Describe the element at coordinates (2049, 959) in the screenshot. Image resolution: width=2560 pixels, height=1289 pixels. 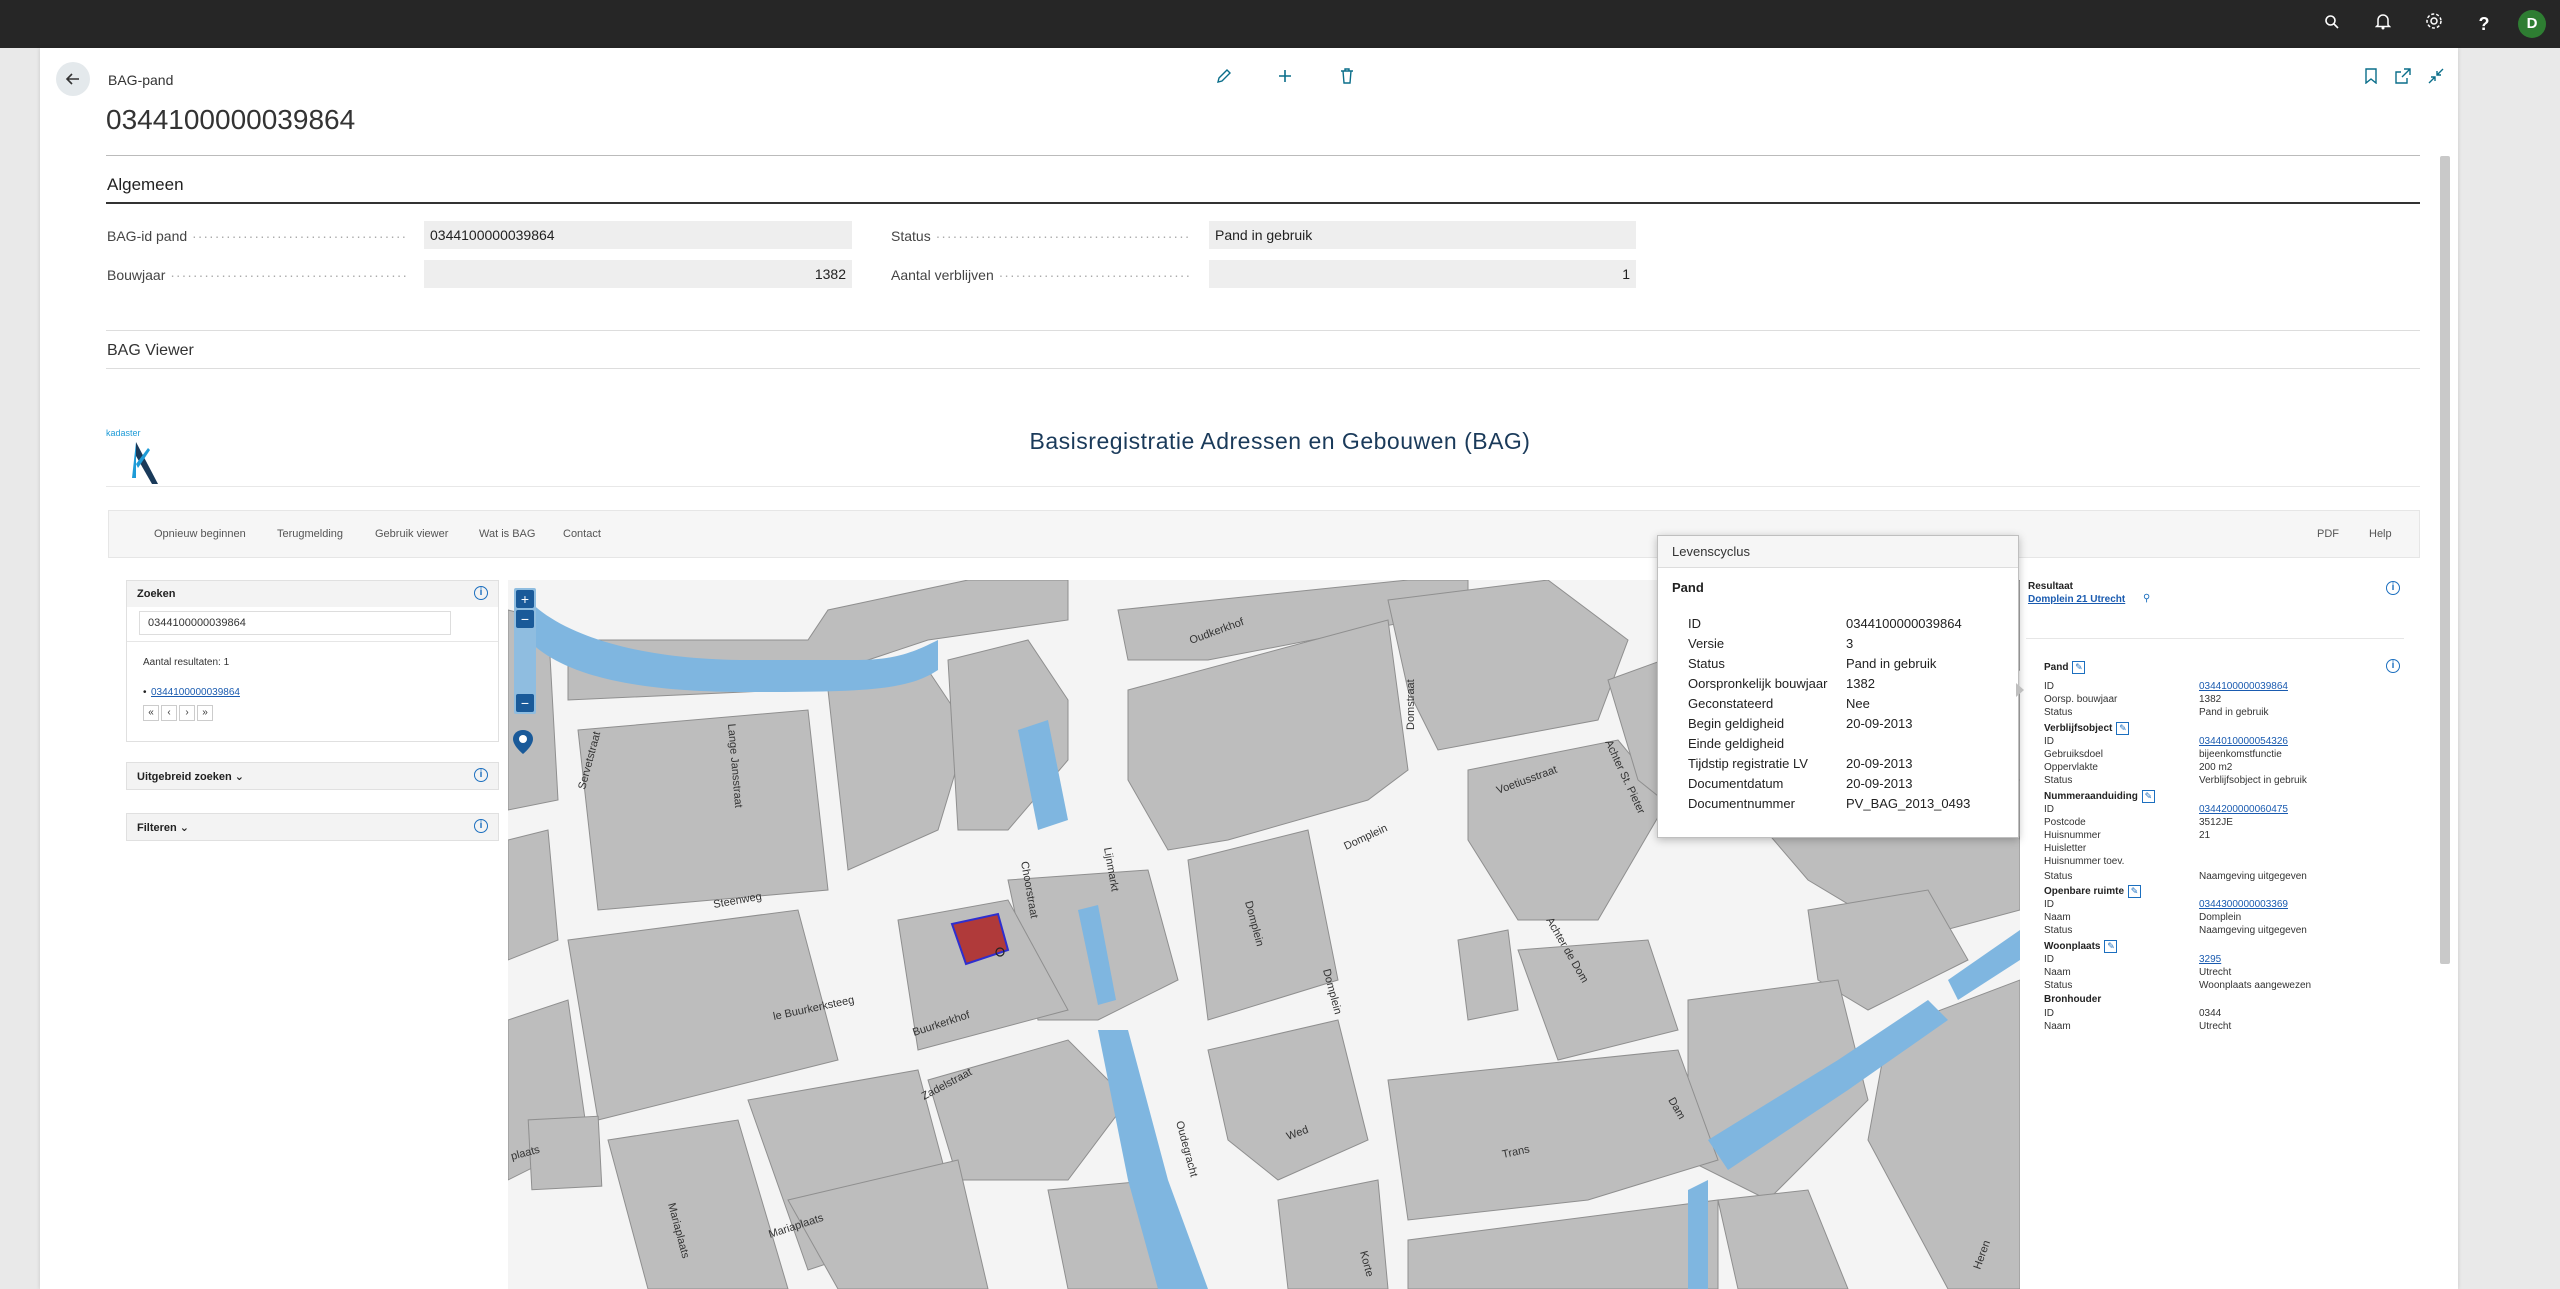
I see `wp-id-label: ID` at that location.